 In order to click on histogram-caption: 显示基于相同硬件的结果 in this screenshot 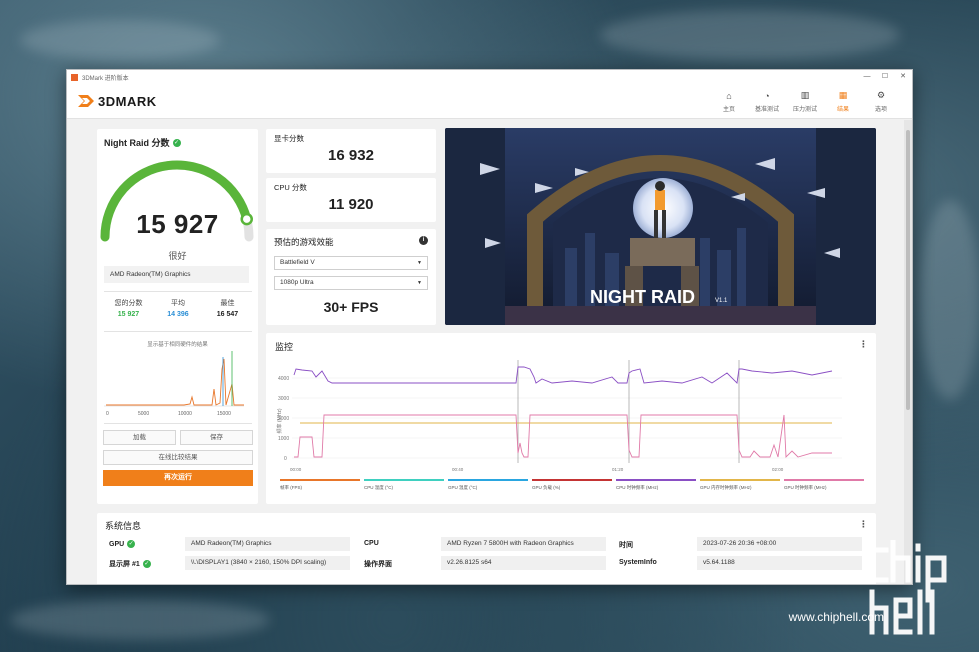, I will do `click(177, 345)`.